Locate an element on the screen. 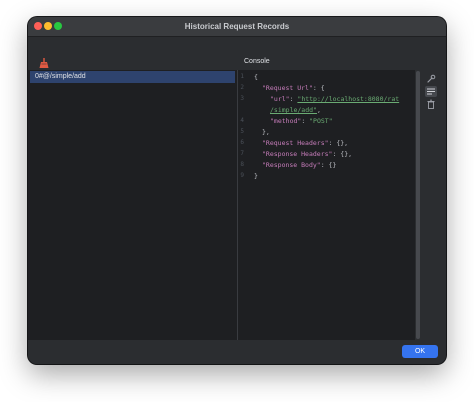 The image size is (474, 402). json-key: "url" is located at coordinates (280, 99).